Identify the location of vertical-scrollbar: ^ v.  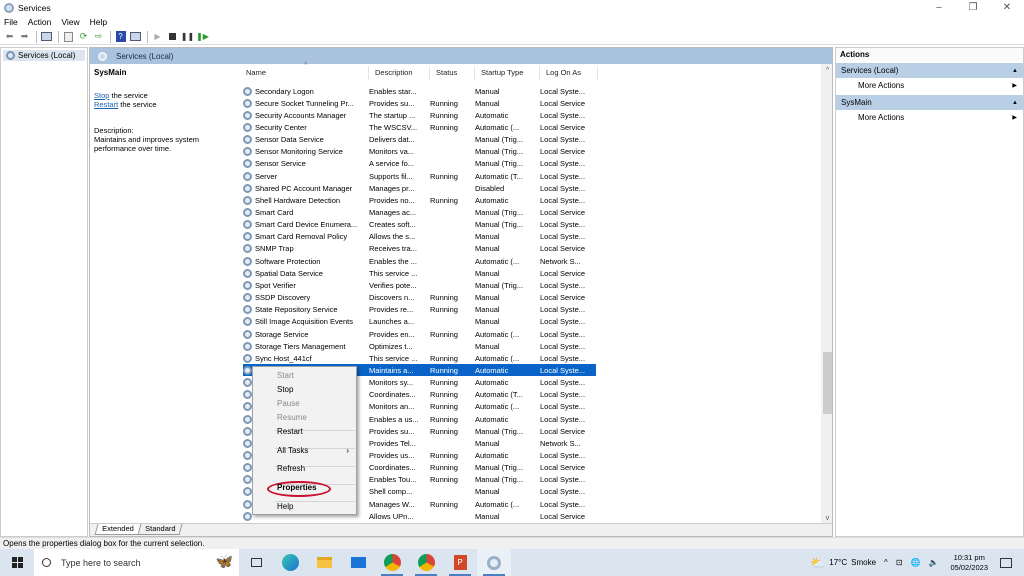
(826, 294).